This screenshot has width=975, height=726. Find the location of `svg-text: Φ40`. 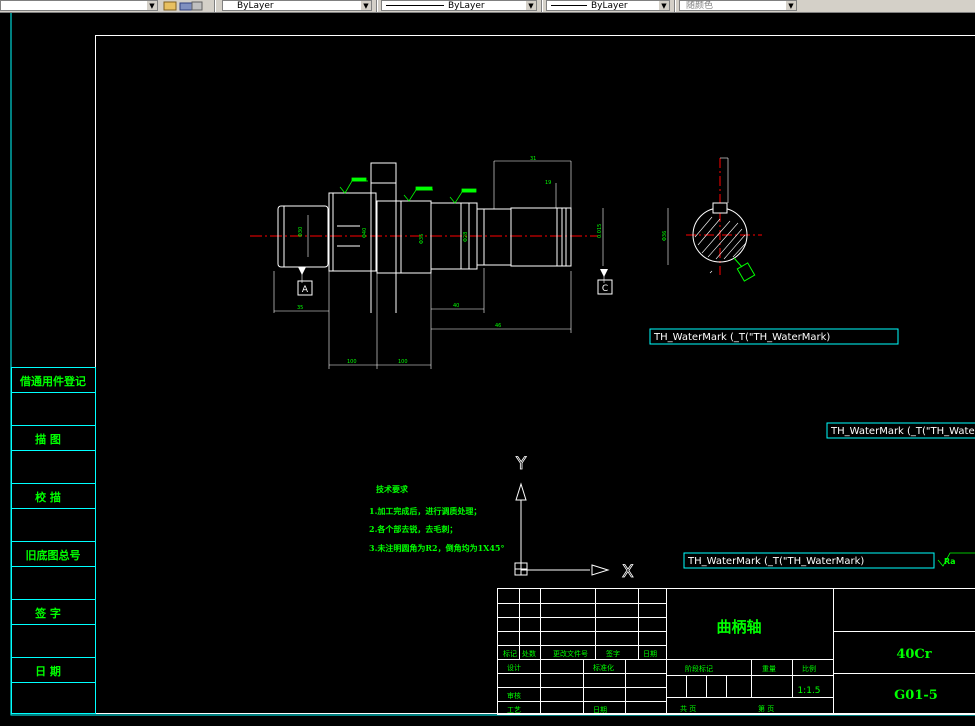

svg-text: Φ40 is located at coordinates (365, 233).